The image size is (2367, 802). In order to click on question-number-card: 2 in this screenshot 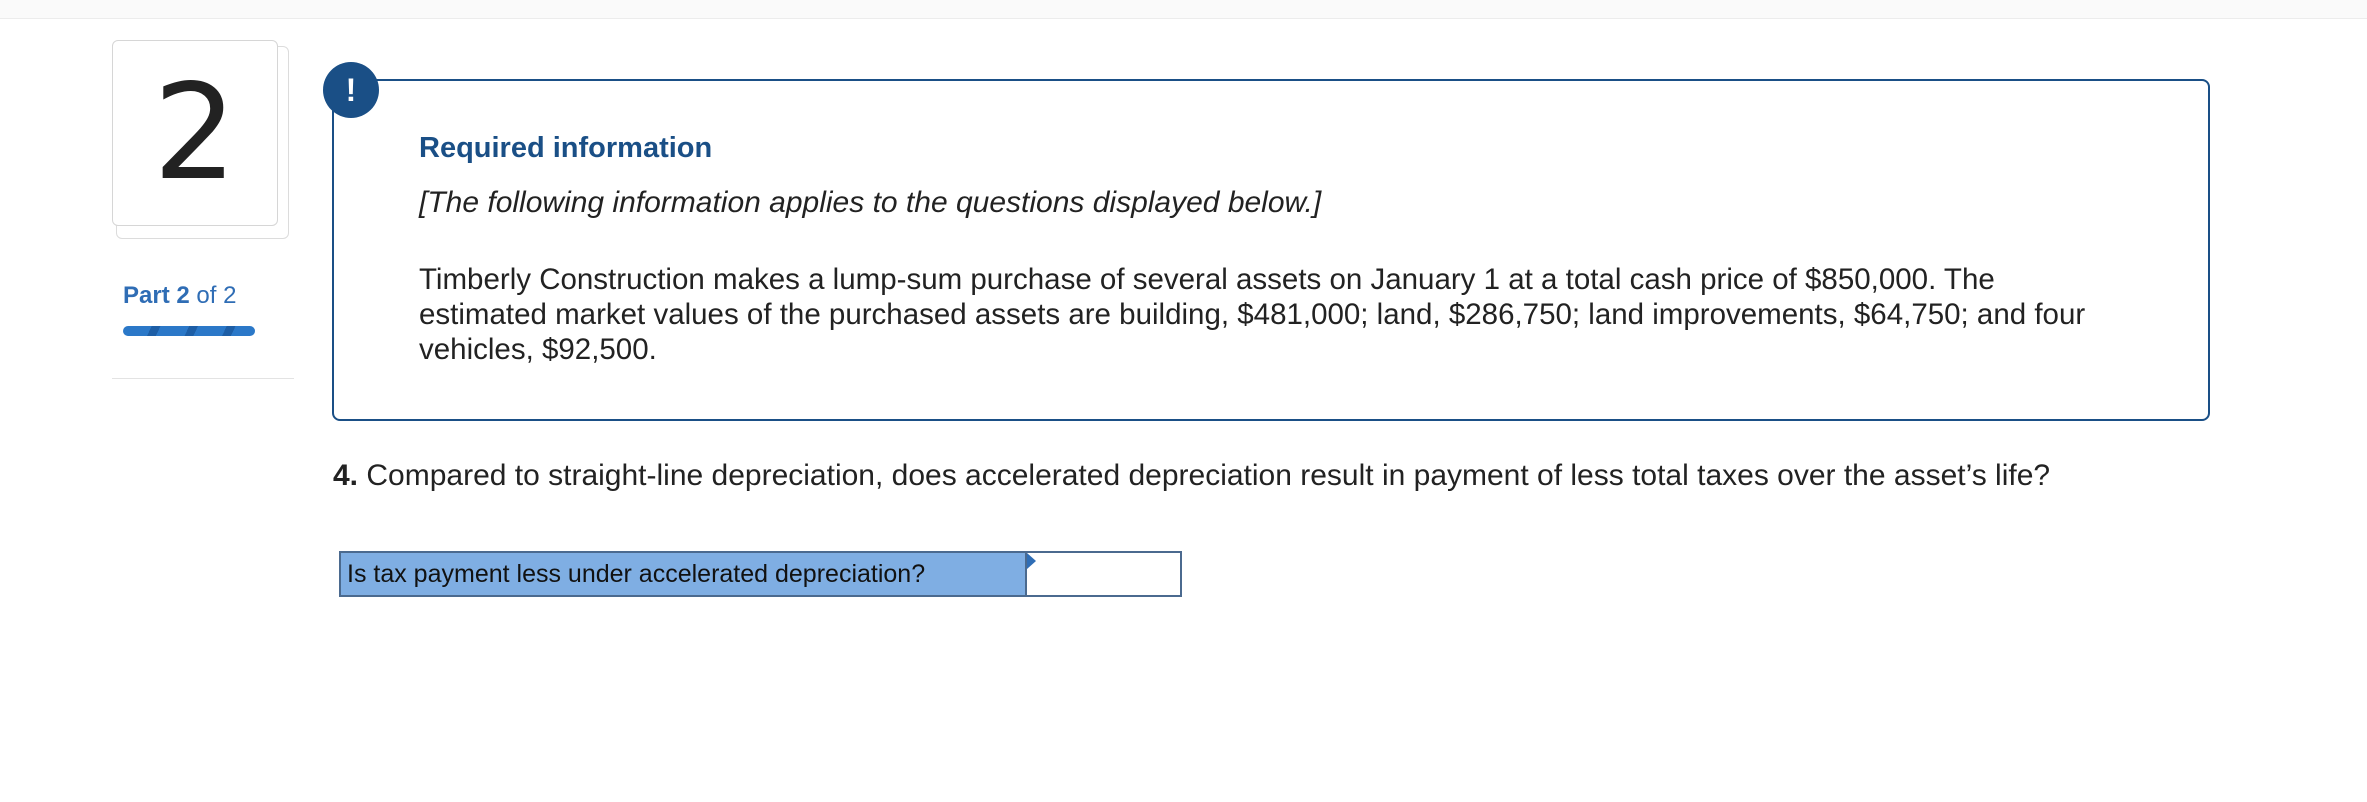, I will do `click(200, 139)`.